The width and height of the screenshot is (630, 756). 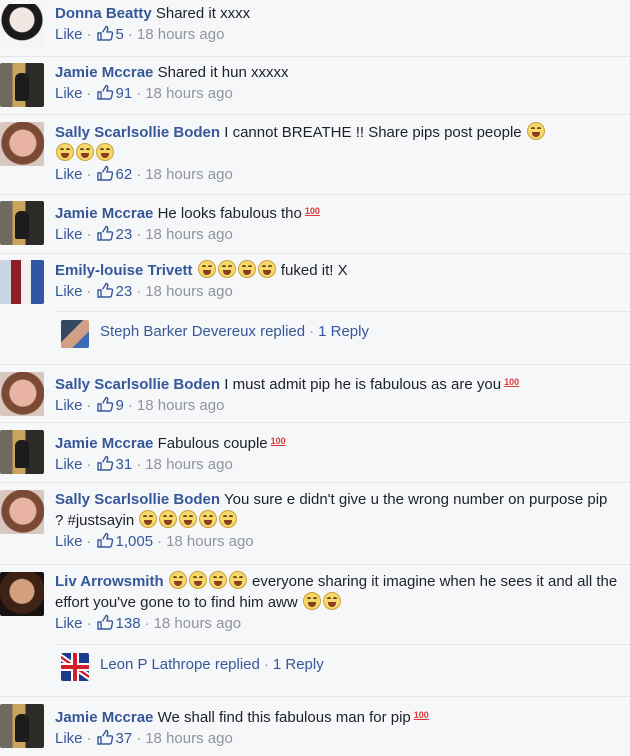 I want to click on comment-meta: Like · 62 · 18 hours ago, so click(x=336, y=175).